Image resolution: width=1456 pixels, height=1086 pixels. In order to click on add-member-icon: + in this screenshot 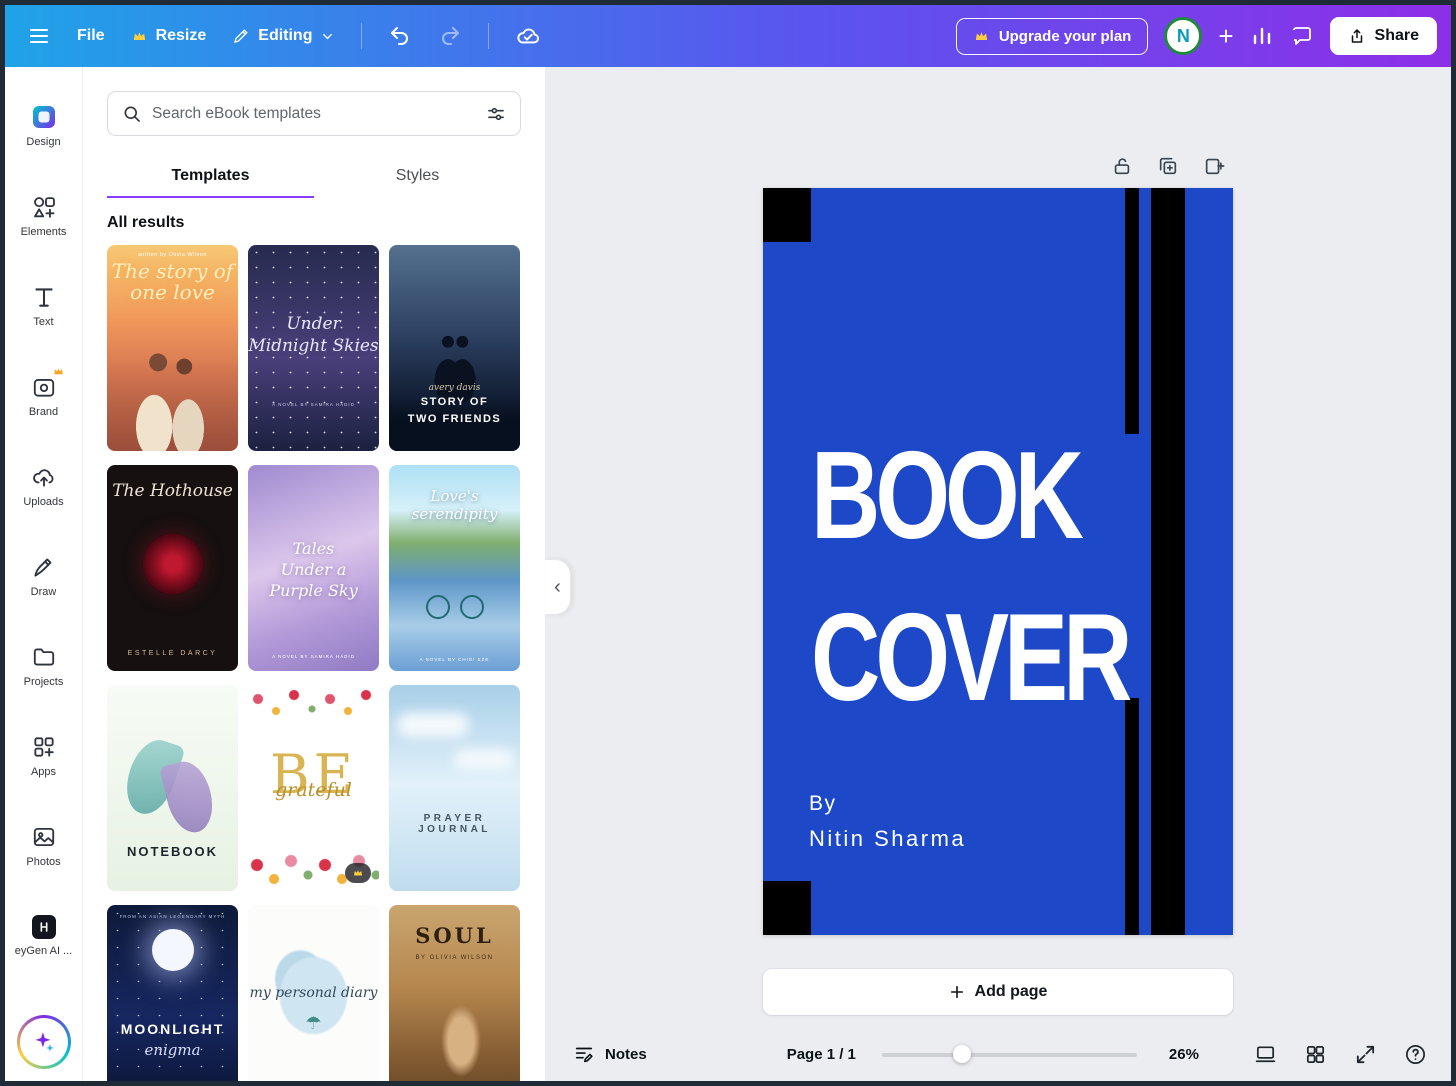, I will do `click(1225, 36)`.